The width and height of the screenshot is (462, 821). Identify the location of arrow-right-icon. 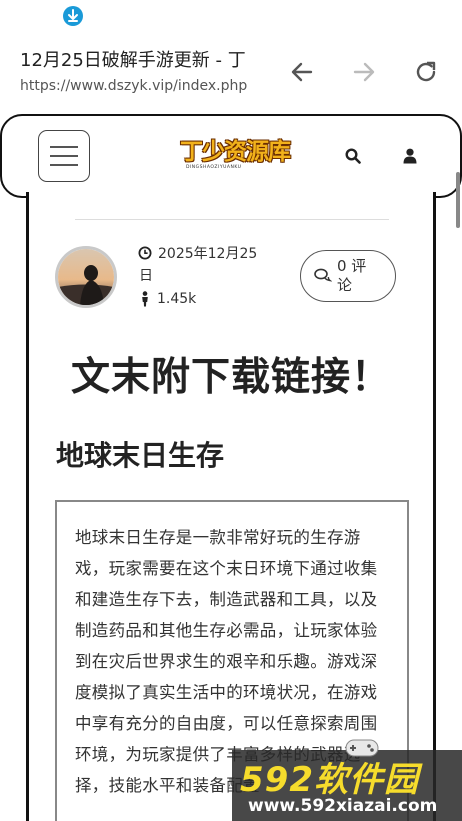
(364, 72).